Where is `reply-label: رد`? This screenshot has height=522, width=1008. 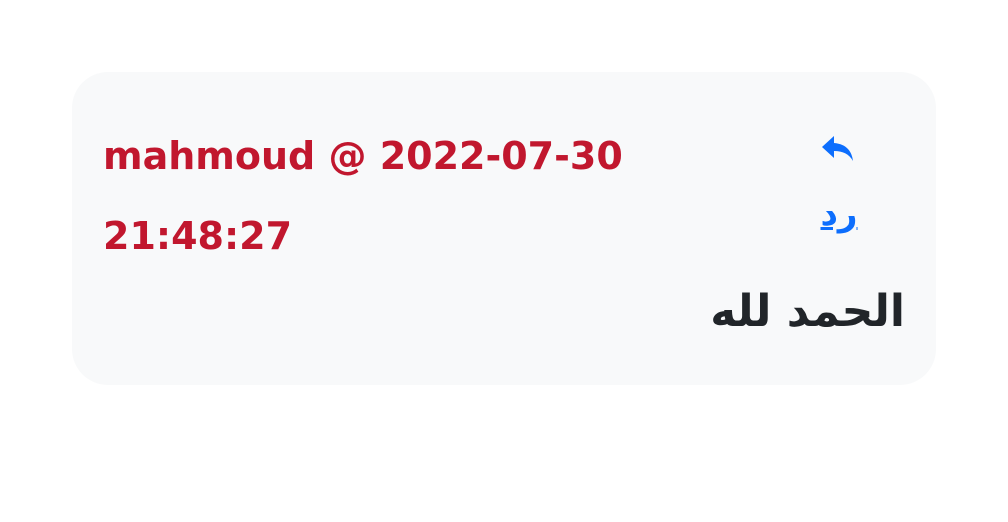
reply-label: رد is located at coordinates (839, 214).